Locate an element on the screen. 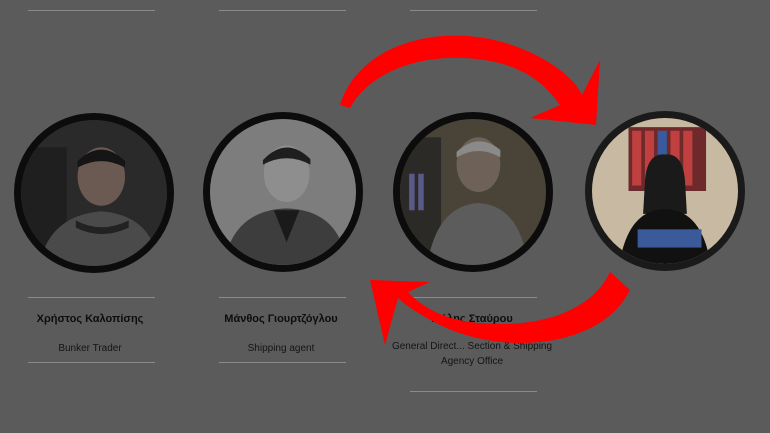  divider-2a is located at coordinates (282, 297).